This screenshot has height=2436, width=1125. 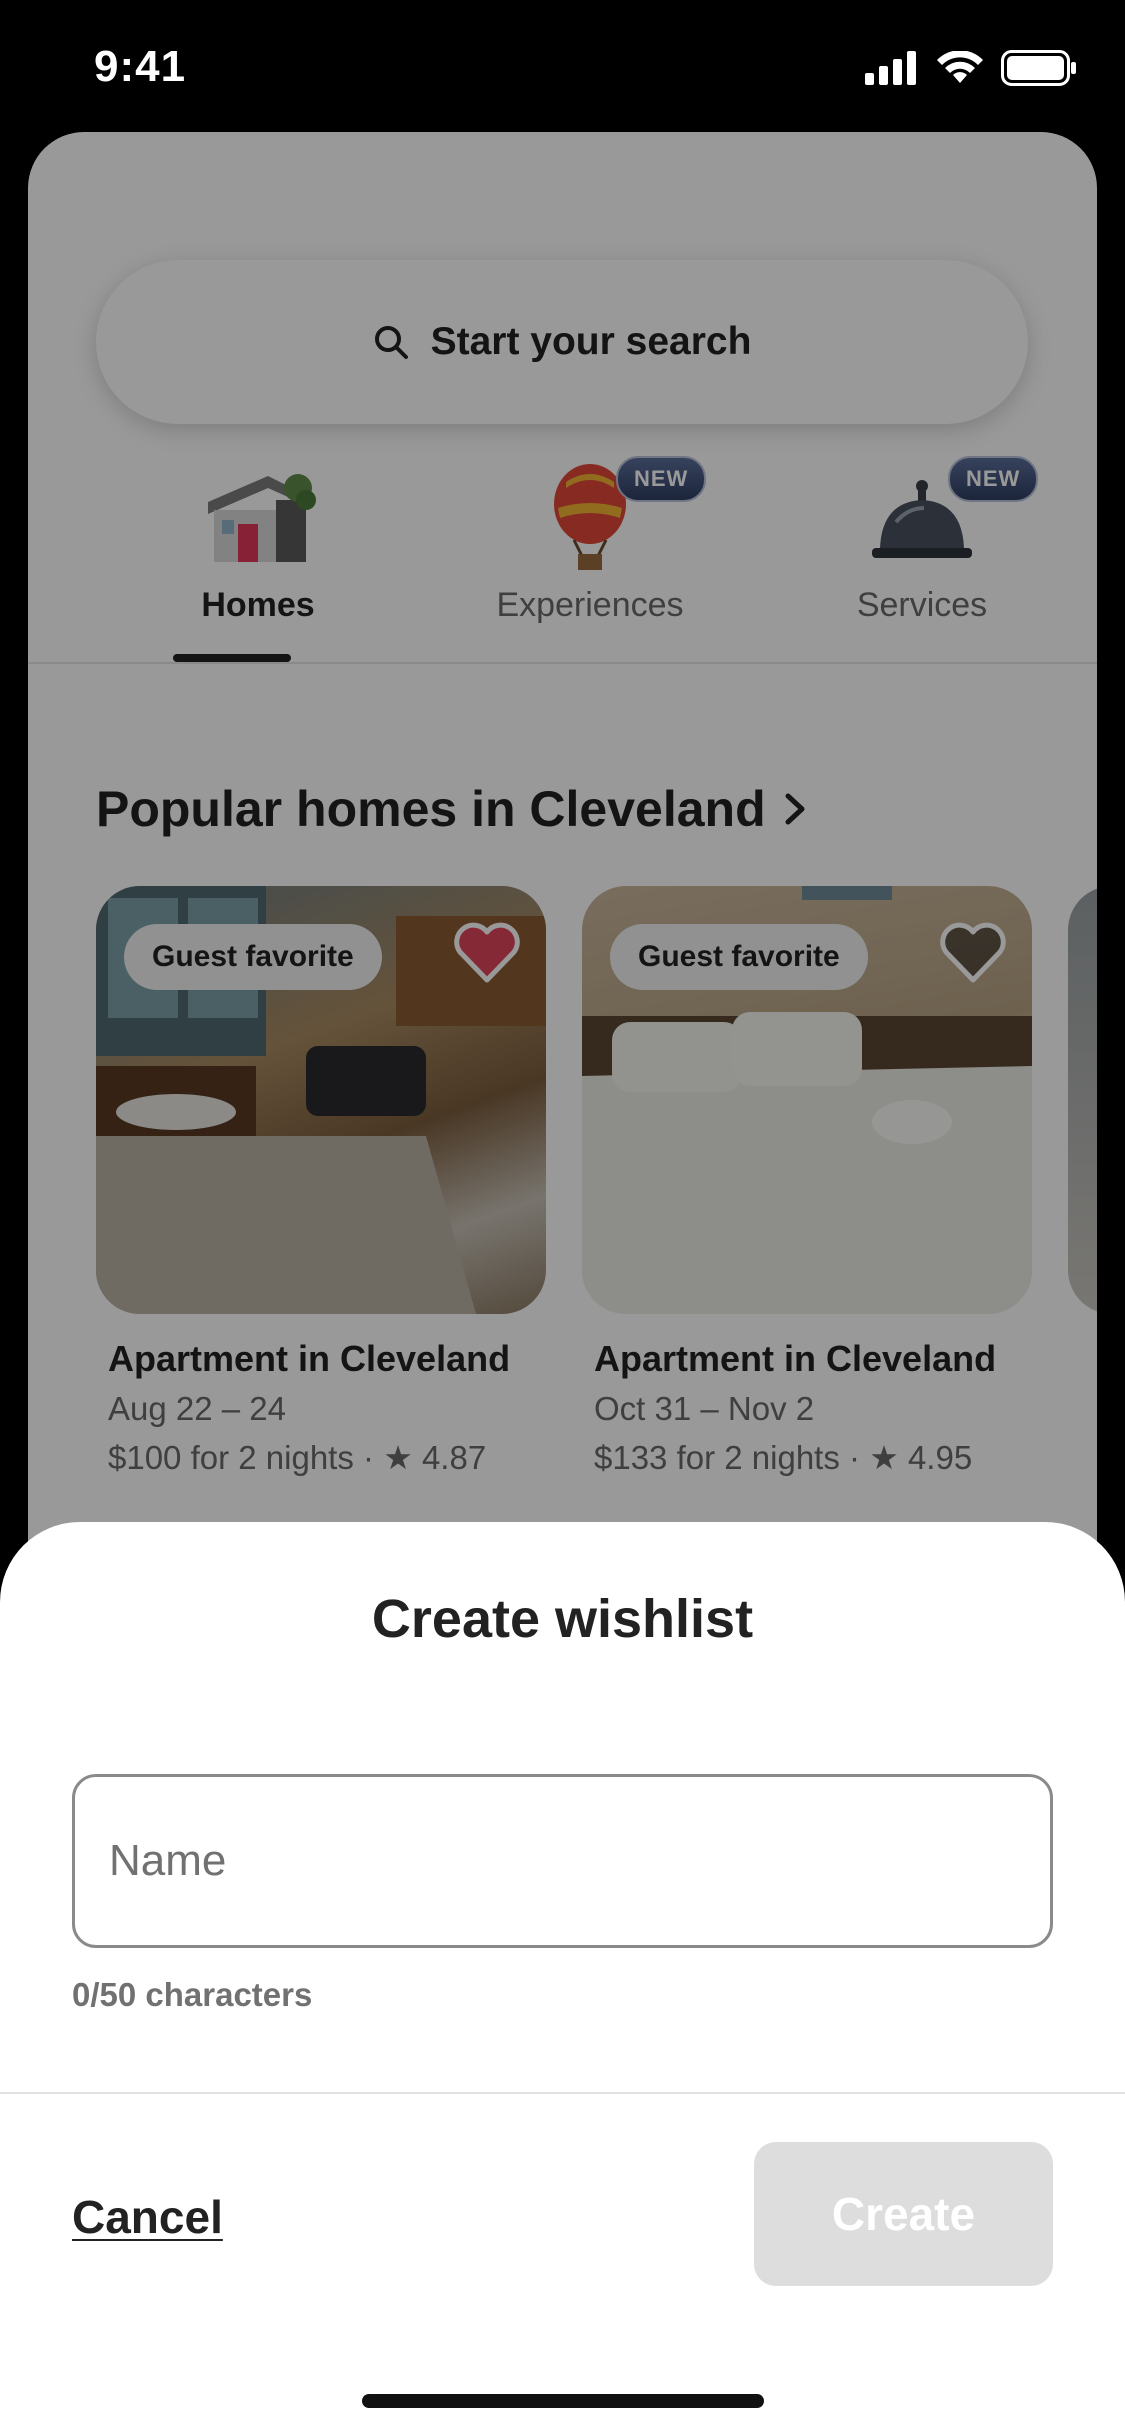 I want to click on status-time: 9:41, so click(x=140, y=66).